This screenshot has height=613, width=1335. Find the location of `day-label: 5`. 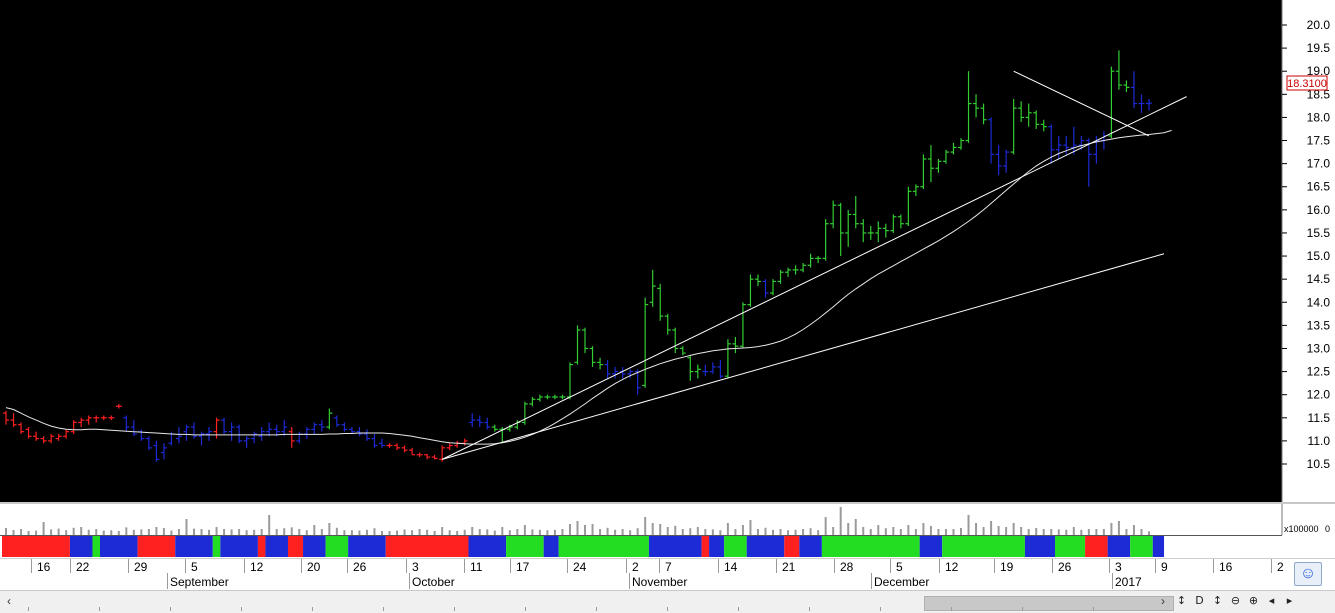

day-label: 5 is located at coordinates (194, 567).